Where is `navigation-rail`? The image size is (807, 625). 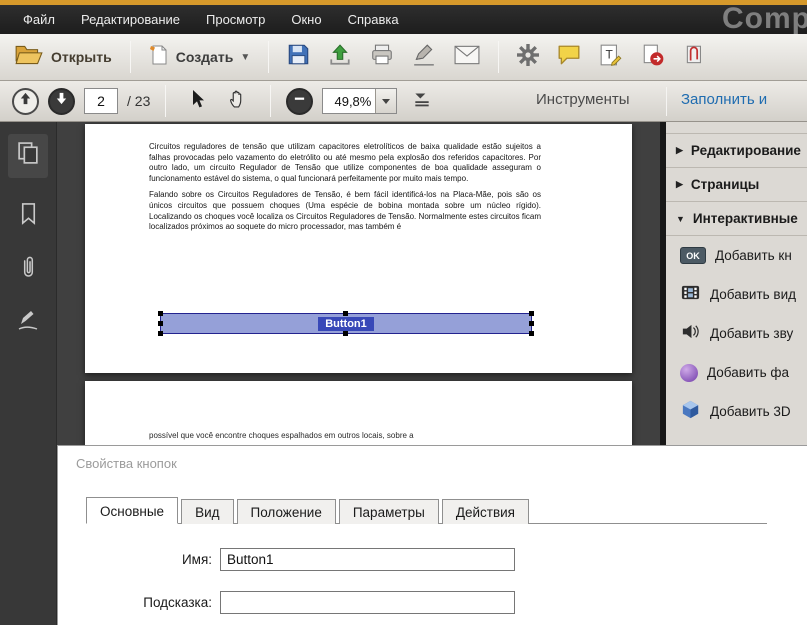 navigation-rail is located at coordinates (28, 373).